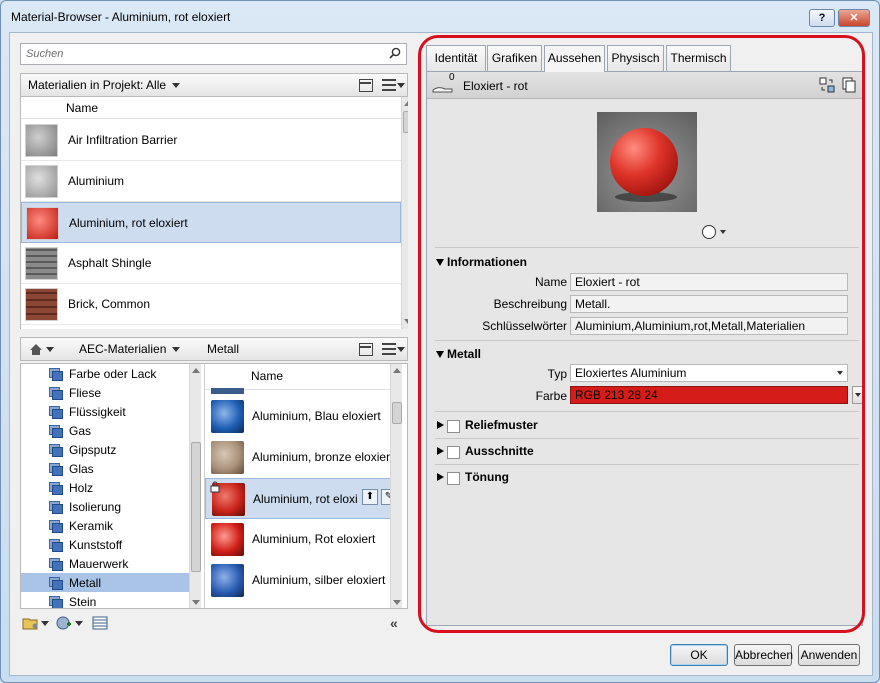 This screenshot has height=683, width=880. Describe the element at coordinates (64, 623) in the screenshot. I see `create-material-icon` at that location.